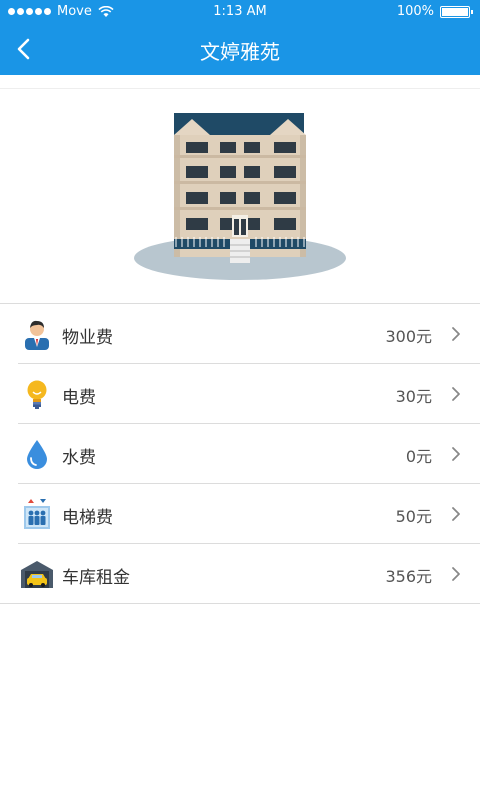 The image size is (480, 800). What do you see at coordinates (37, 574) in the screenshot?
I see `garage-car-icon` at bounding box center [37, 574].